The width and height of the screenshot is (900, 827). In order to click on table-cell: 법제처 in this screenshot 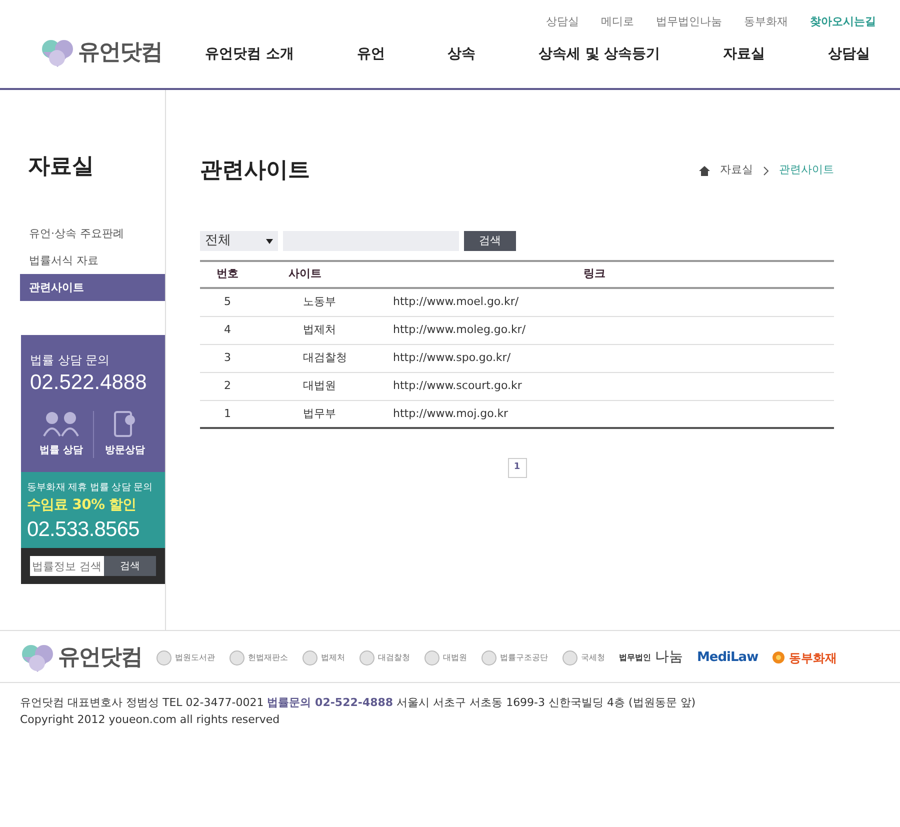, I will do `click(305, 330)`.